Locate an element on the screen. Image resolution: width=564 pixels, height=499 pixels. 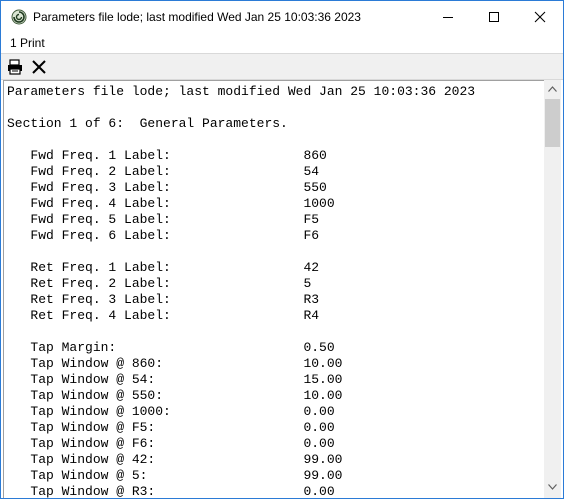
printer-icon is located at coordinates (15, 67).